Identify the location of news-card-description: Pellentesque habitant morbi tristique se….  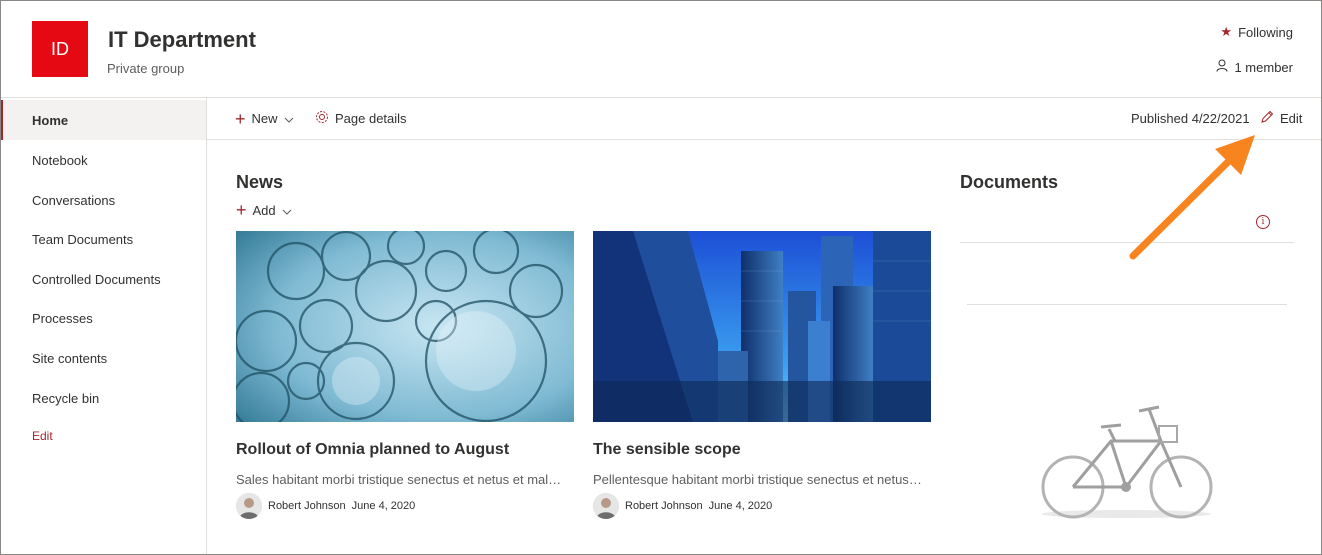
(758, 479).